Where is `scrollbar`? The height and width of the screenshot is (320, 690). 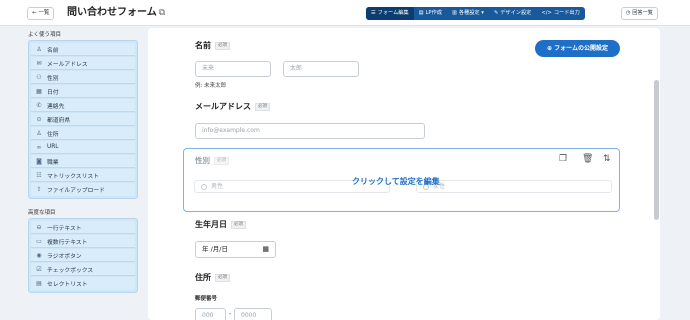
scrollbar is located at coordinates (656, 150).